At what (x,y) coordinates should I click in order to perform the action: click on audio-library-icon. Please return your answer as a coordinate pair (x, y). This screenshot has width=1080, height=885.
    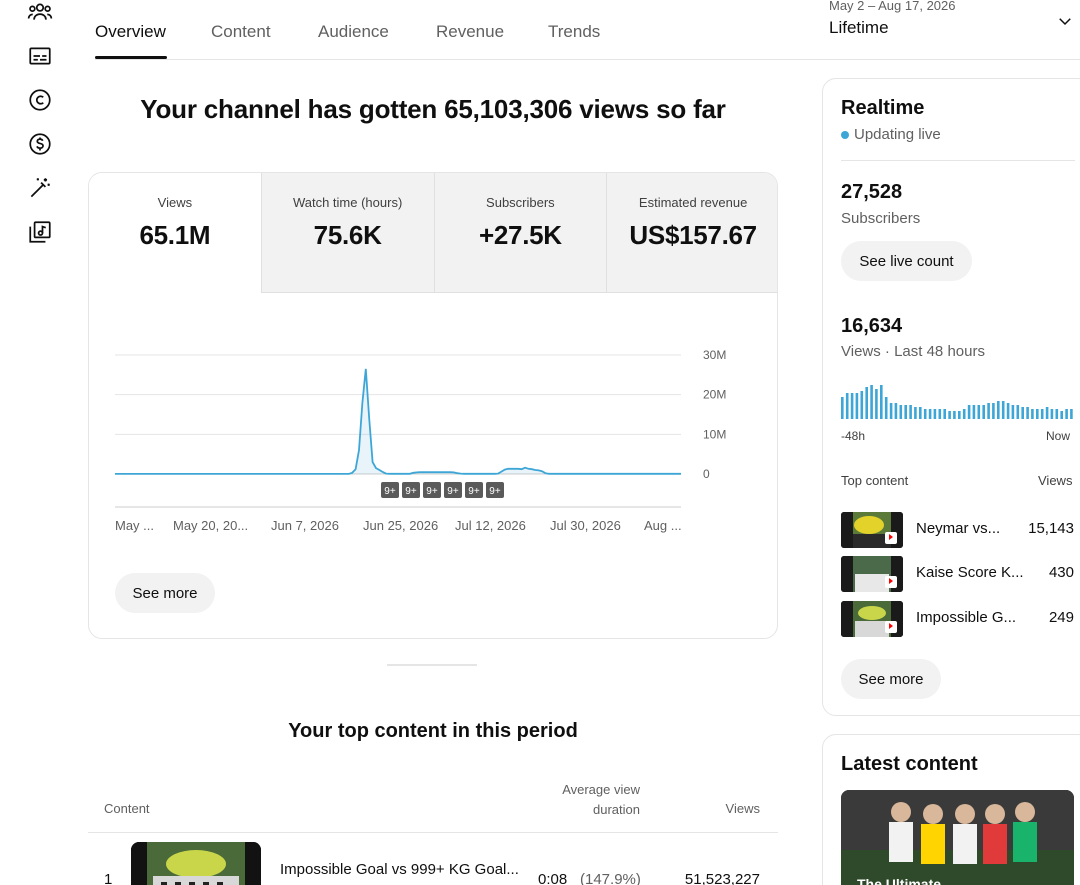
    Looking at the image, I should click on (40, 232).